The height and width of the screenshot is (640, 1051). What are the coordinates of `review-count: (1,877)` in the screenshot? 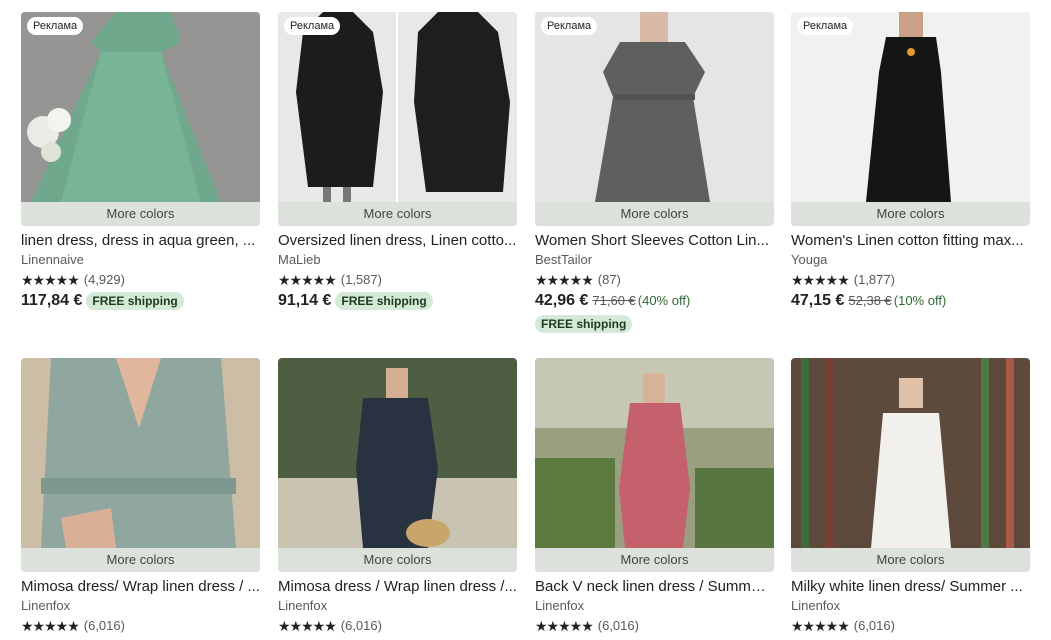 It's located at (874, 279).